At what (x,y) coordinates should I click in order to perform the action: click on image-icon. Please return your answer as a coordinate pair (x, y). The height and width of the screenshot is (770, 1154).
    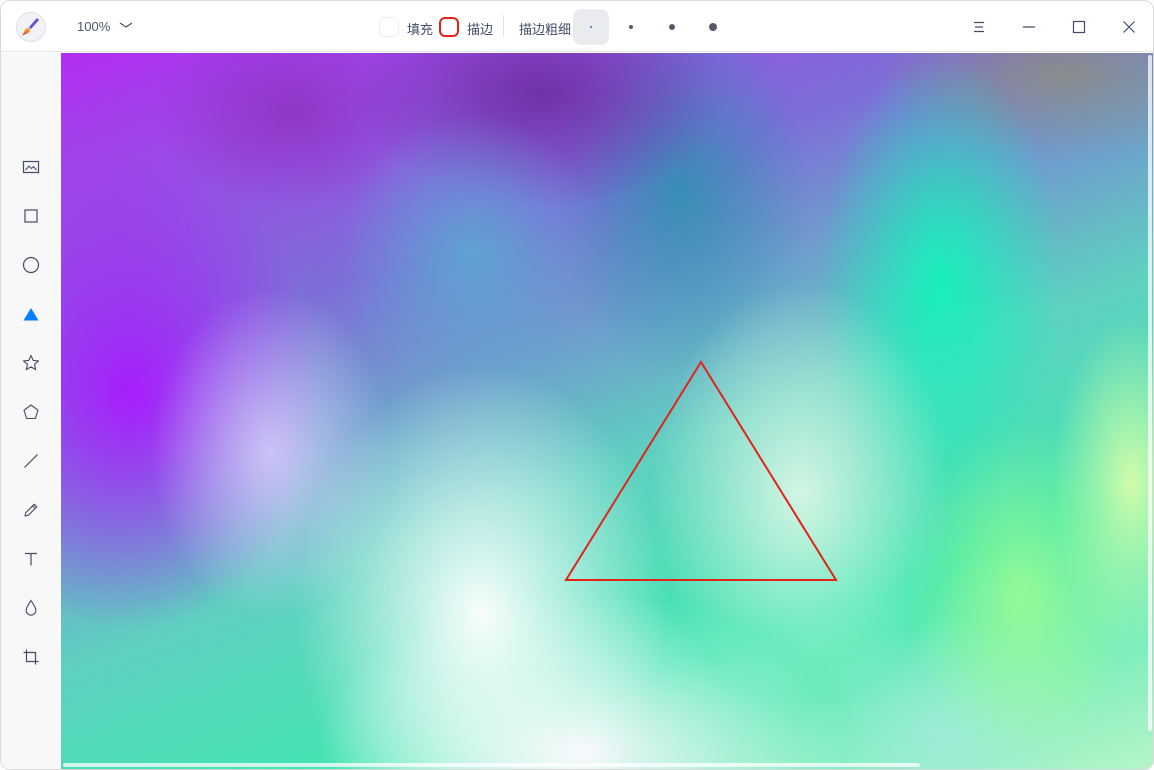
    Looking at the image, I should click on (31, 167).